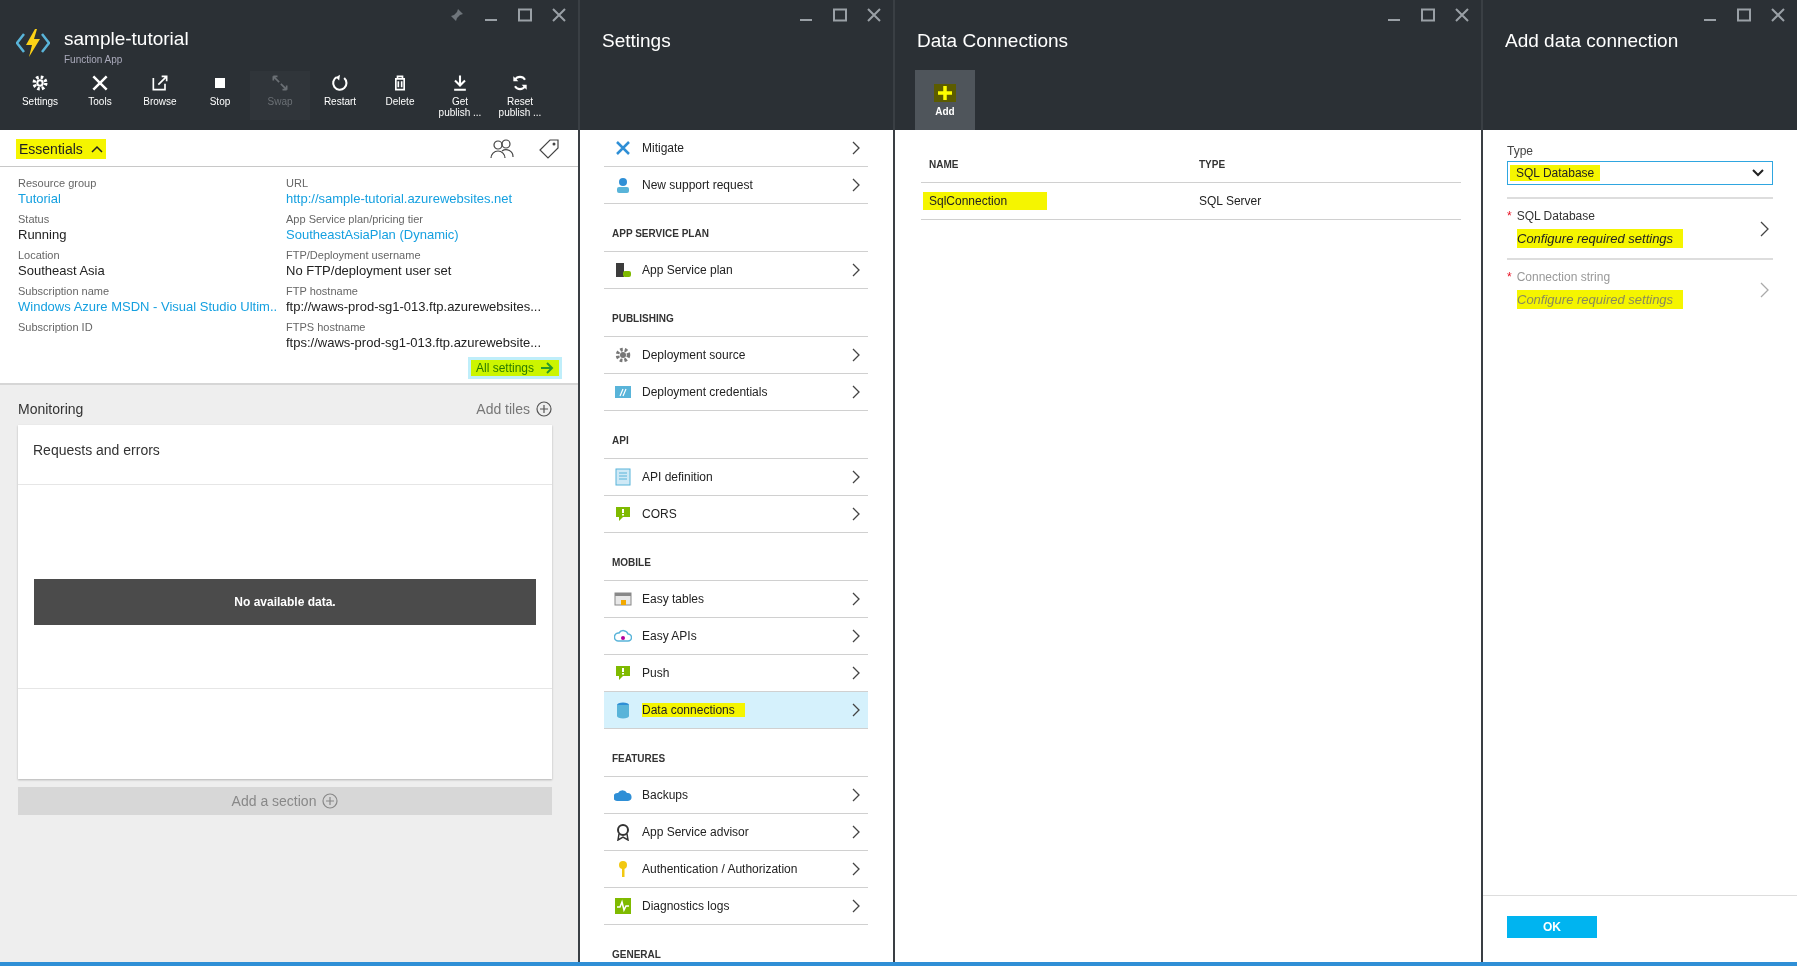  What do you see at coordinates (285, 602) in the screenshot?
I see `chart-tile: Requests and errors No available data.` at bounding box center [285, 602].